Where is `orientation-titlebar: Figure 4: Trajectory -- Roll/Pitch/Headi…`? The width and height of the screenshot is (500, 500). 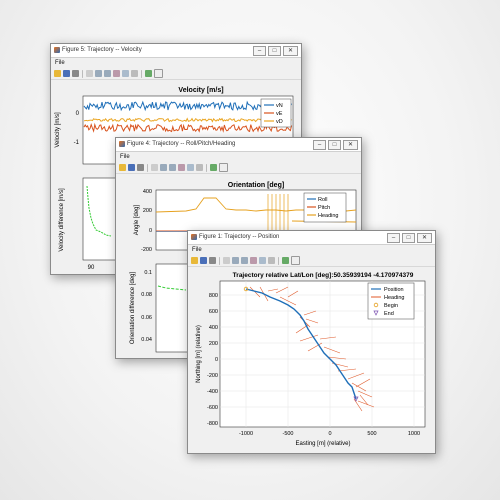 orientation-titlebar: Figure 4: Trajectory -- Roll/Pitch/Headi… is located at coordinates (238, 145).